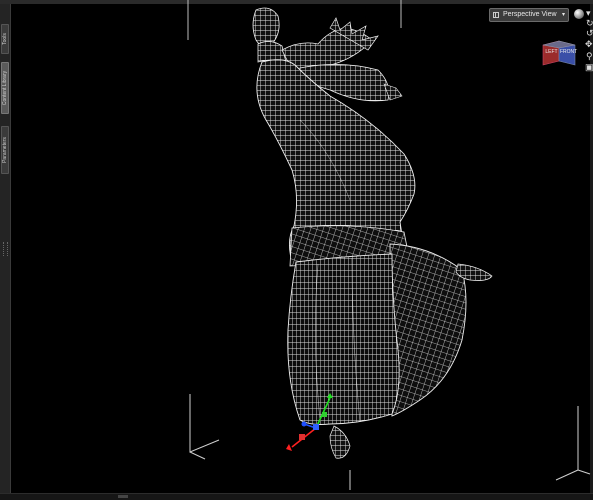  I want to click on arrow-icon: ▾, so click(588, 13).